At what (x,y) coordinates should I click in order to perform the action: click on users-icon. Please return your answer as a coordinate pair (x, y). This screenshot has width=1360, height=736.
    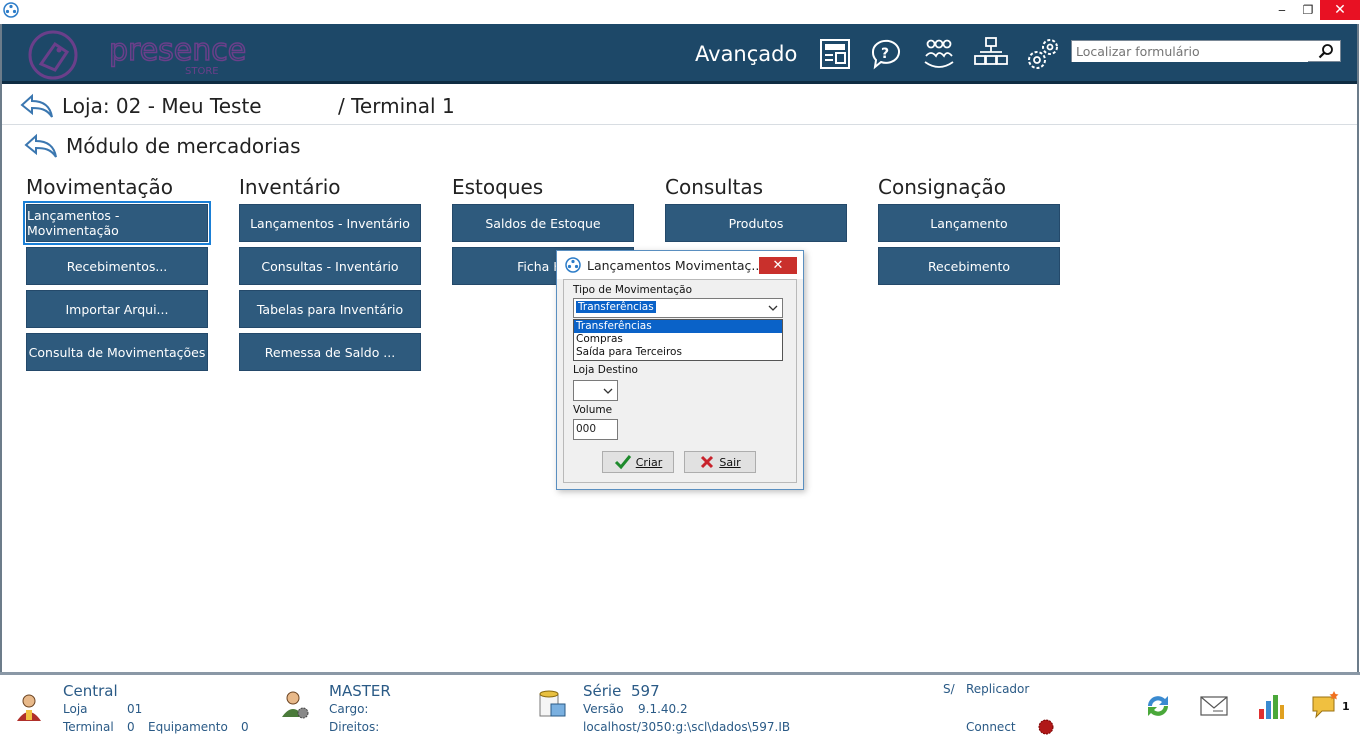
    Looking at the image, I should click on (939, 54).